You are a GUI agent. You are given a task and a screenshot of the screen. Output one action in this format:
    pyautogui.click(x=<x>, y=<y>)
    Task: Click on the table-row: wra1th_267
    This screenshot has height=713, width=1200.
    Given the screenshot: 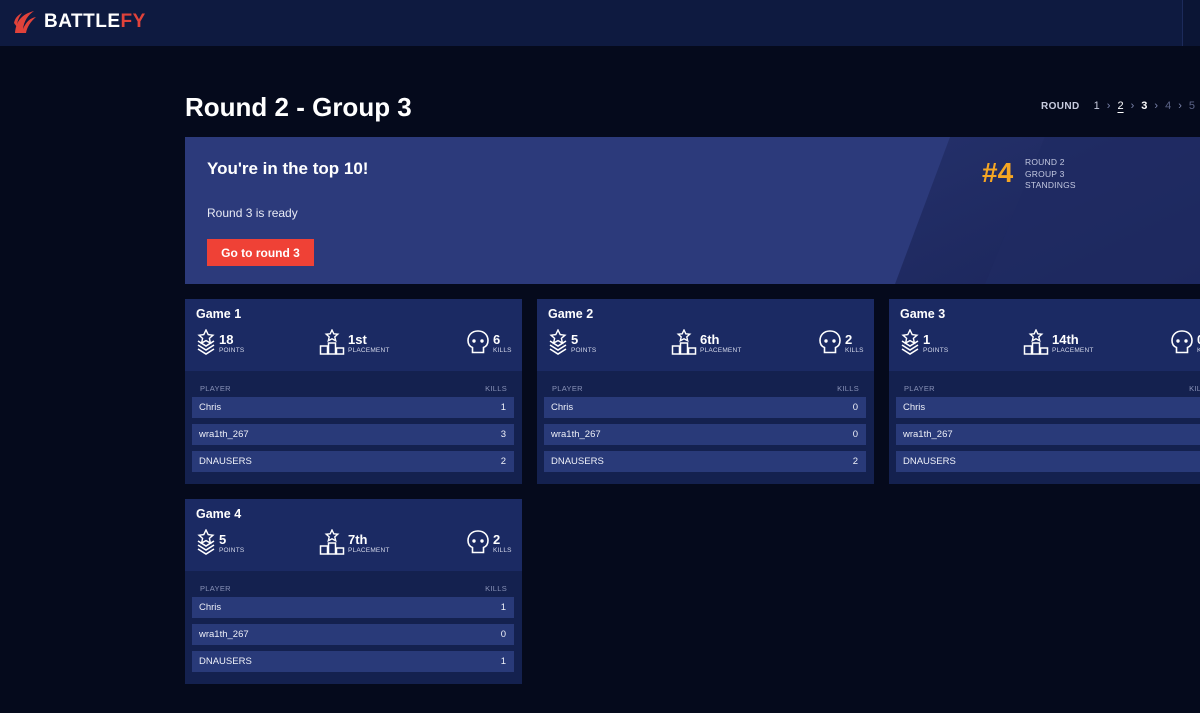 What is the action you would take?
    pyautogui.click(x=1048, y=434)
    